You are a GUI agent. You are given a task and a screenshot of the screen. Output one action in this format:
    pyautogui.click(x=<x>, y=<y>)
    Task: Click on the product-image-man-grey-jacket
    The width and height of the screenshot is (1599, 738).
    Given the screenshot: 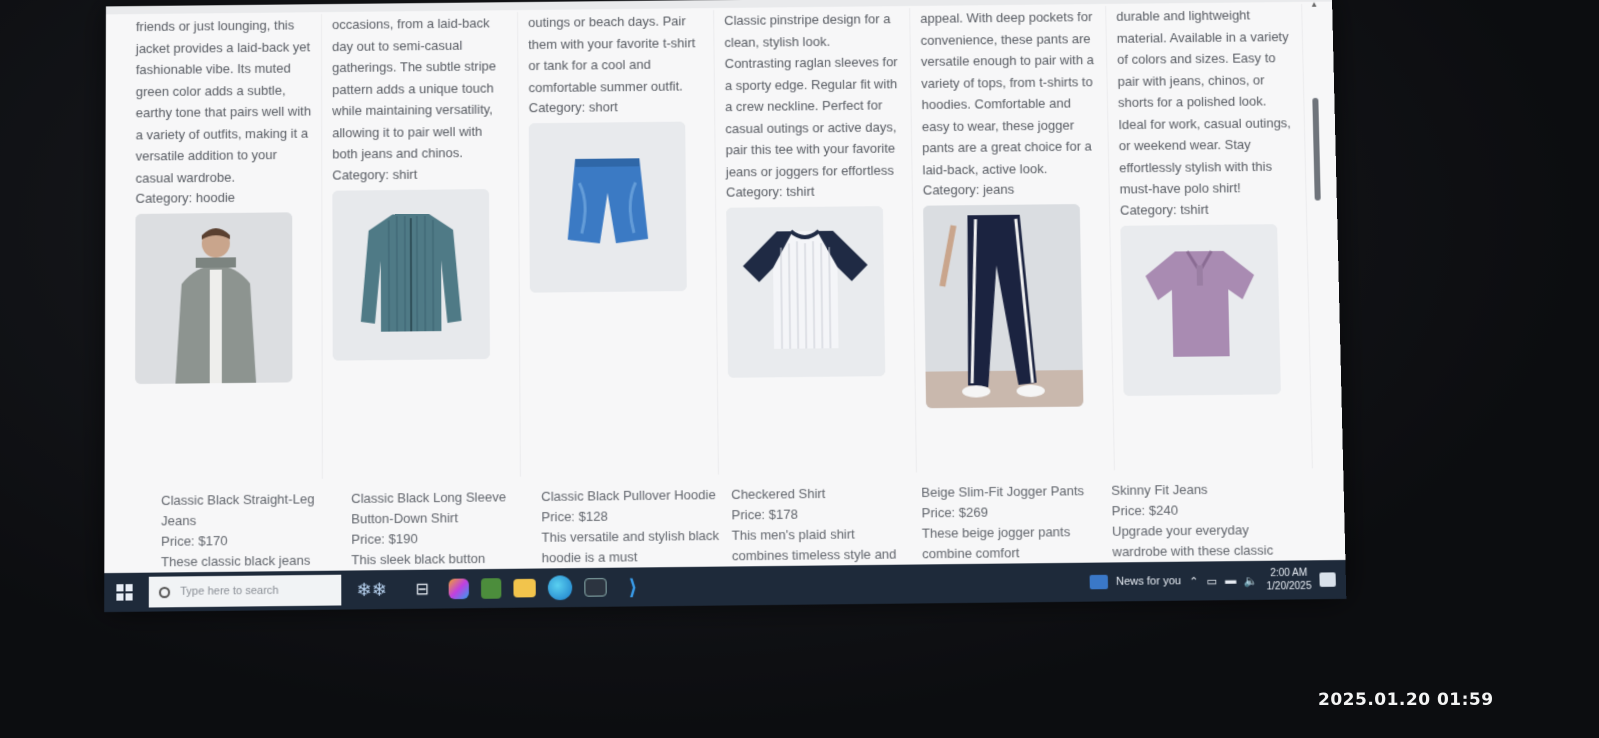 What is the action you would take?
    pyautogui.click(x=214, y=298)
    